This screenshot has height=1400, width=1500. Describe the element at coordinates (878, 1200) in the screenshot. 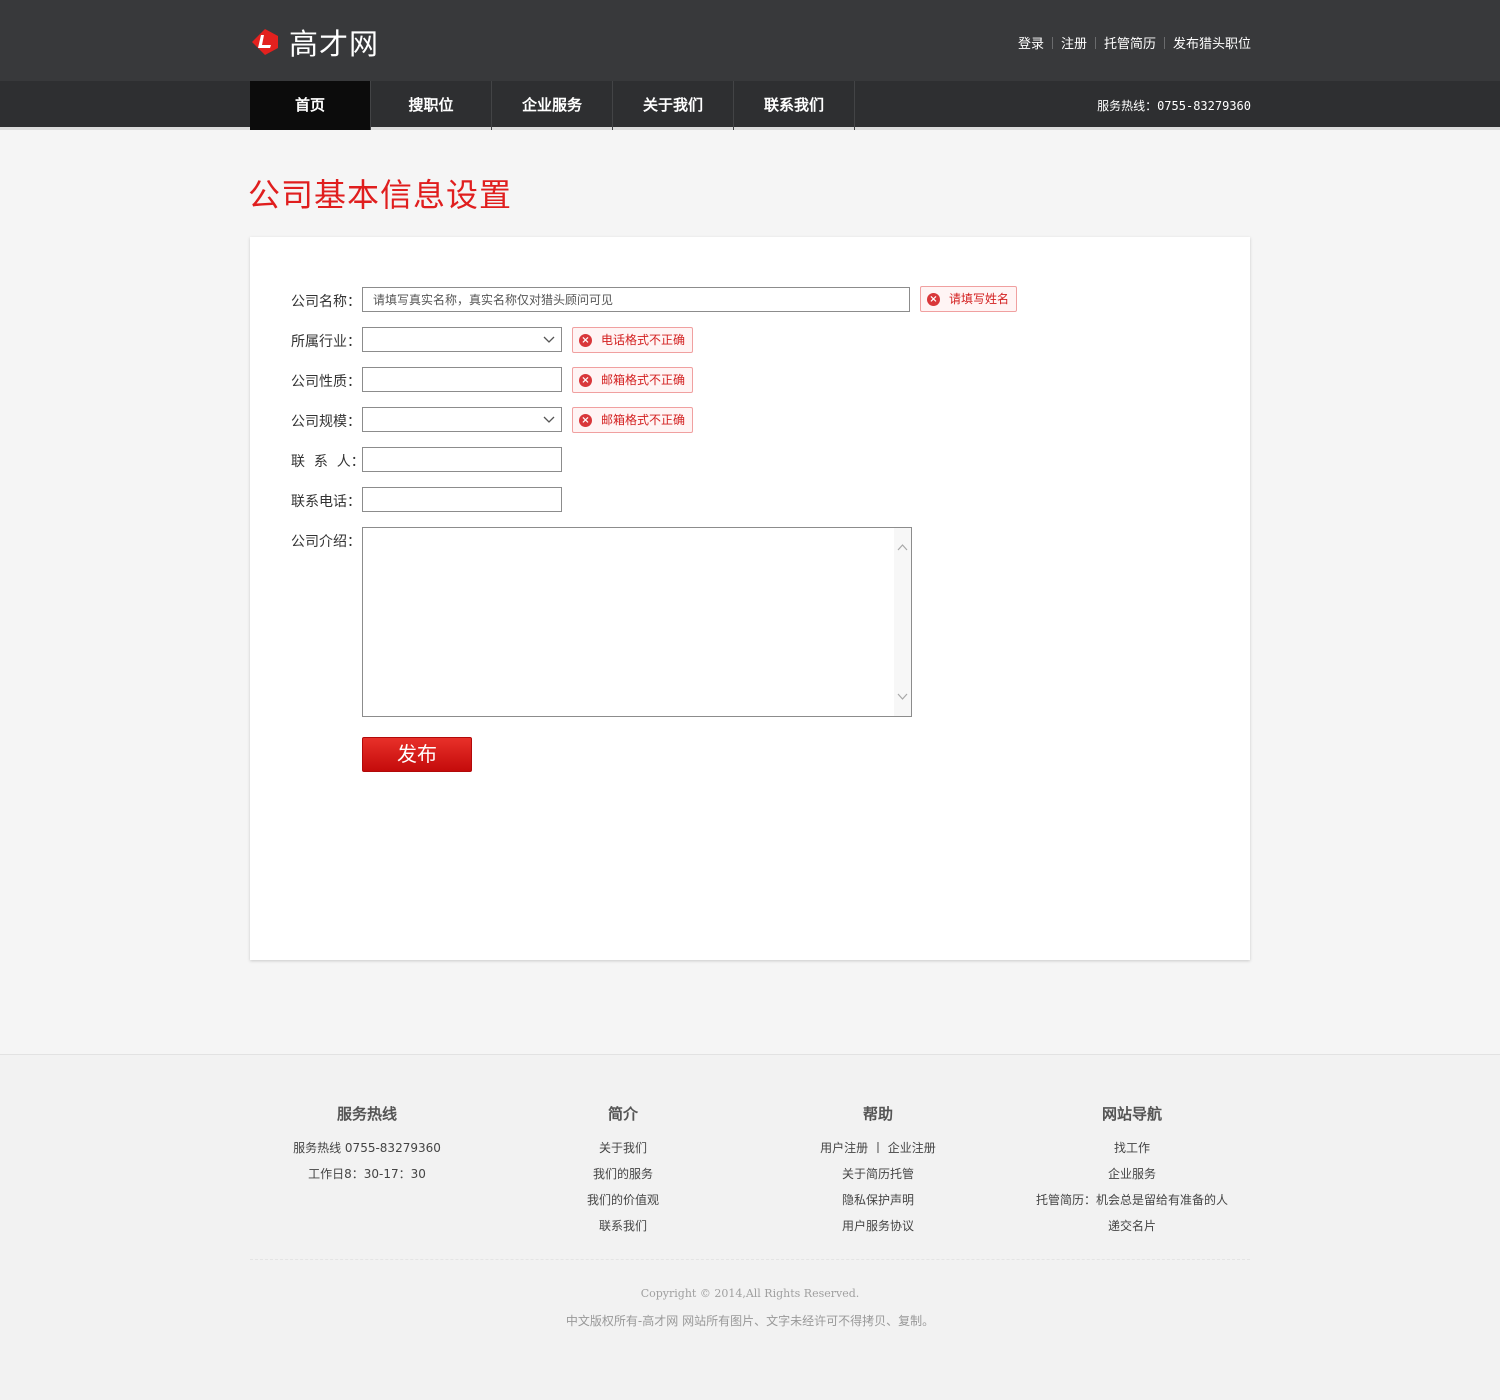

I see `footer-link-privacy: 隐私保护声明` at that location.